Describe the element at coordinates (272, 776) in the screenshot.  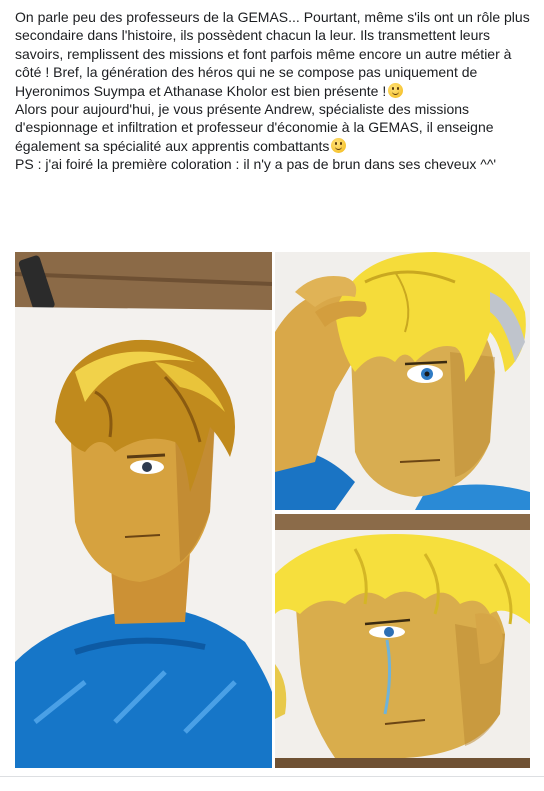
I see `divider` at that location.